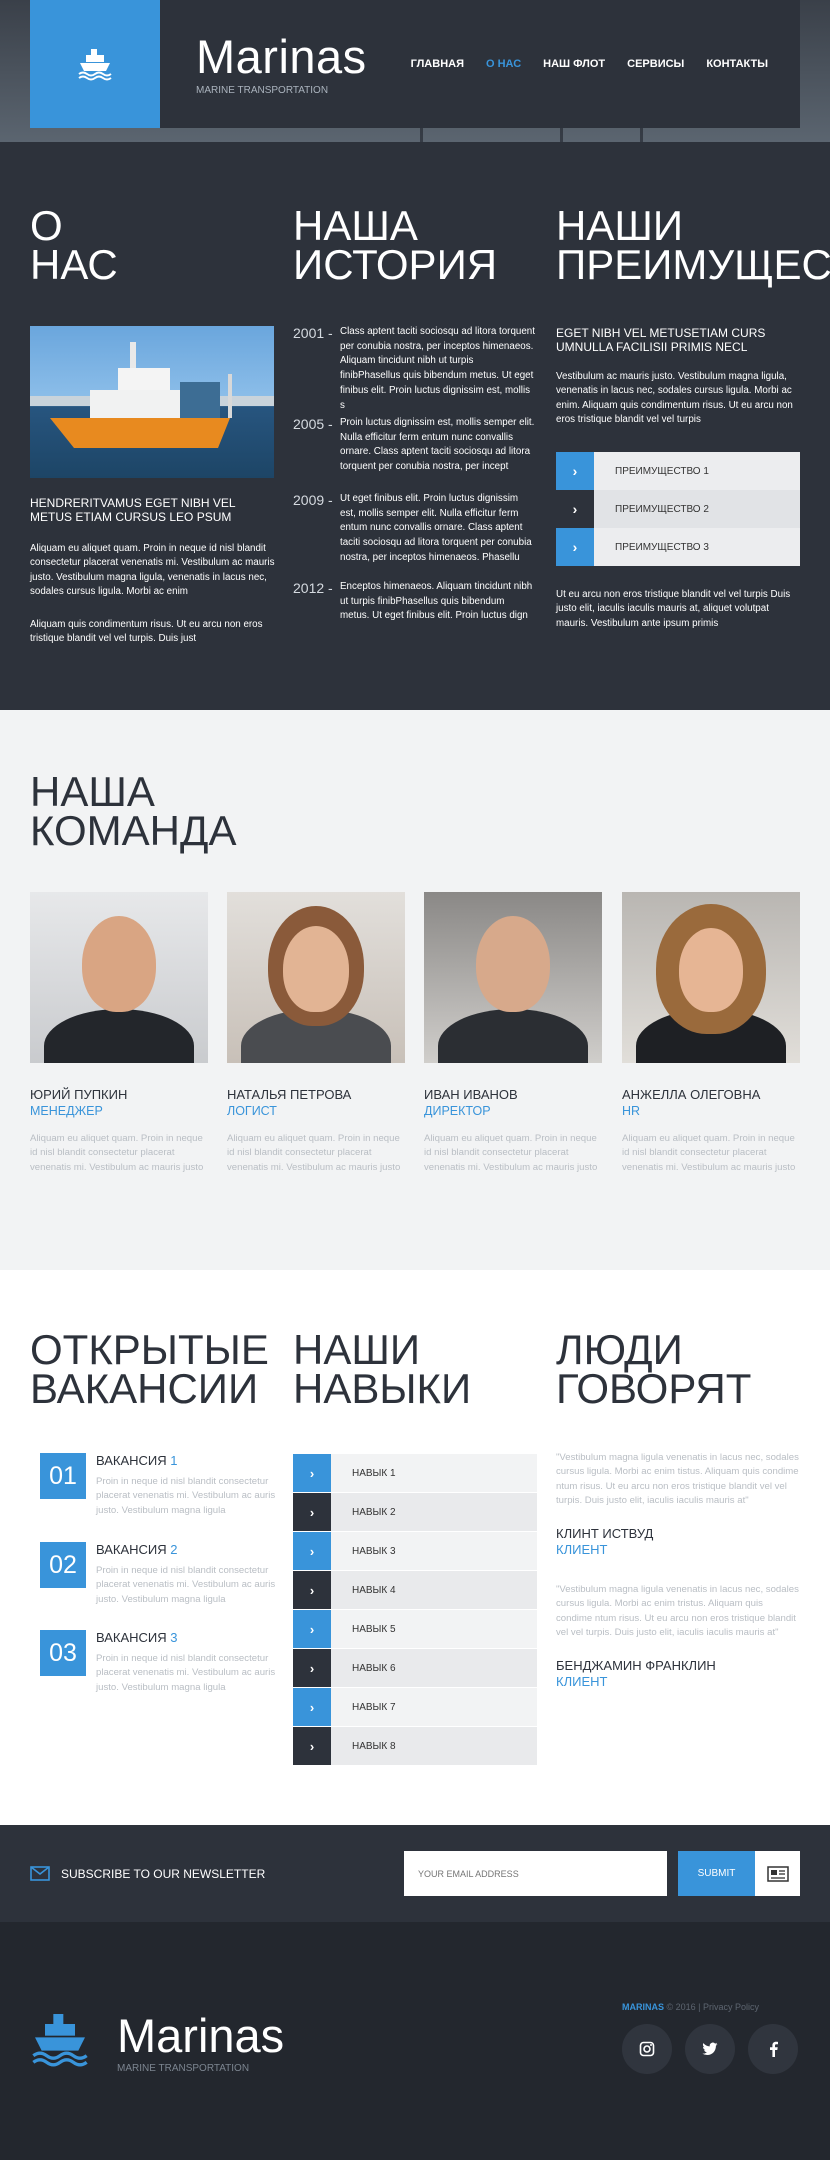 This screenshot has height=2160, width=830. Describe the element at coordinates (374, 1590) in the screenshot. I see `skill-label: НАВЫК 4` at that location.